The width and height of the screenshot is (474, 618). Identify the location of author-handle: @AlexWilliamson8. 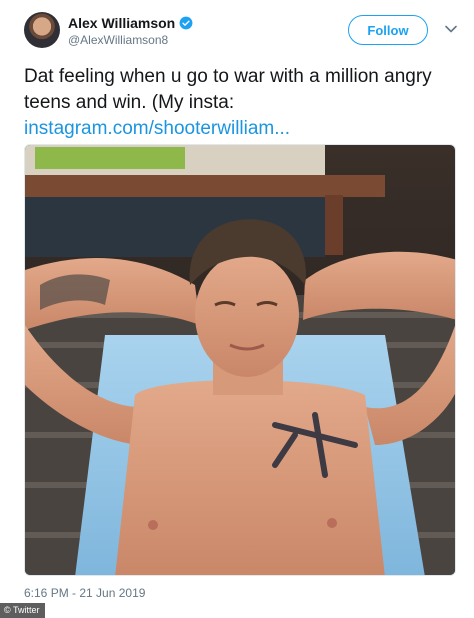
(118, 40).